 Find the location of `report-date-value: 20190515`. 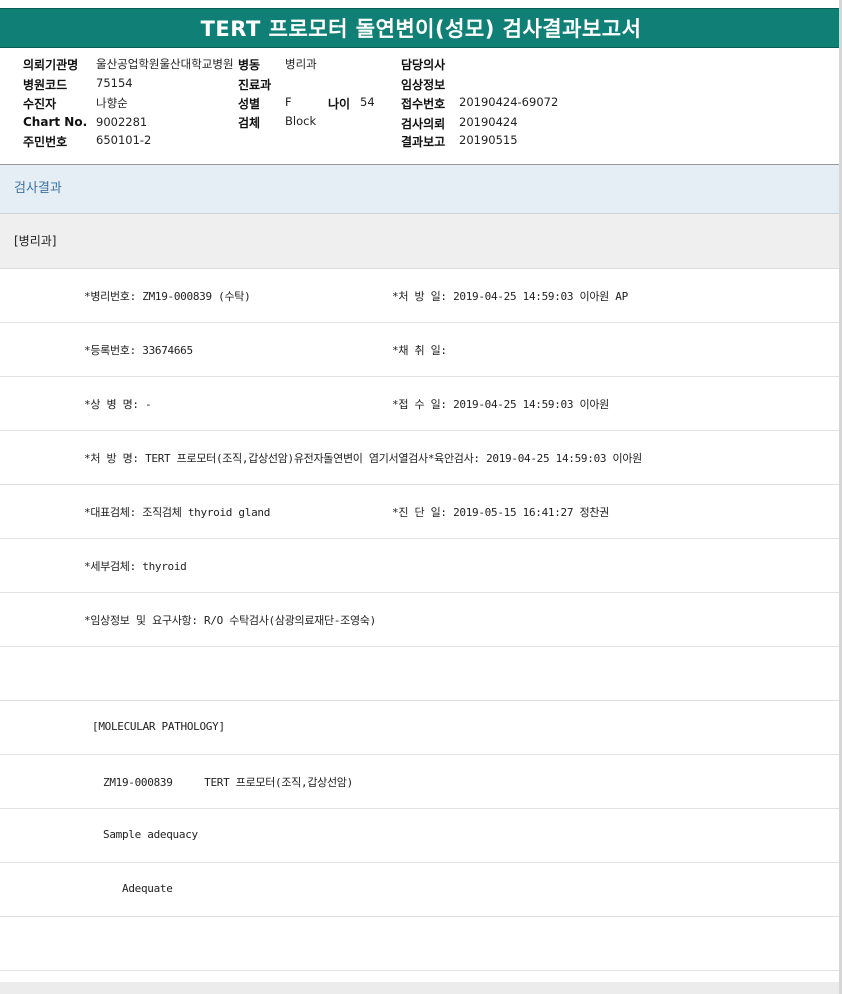

report-date-value: 20190515 is located at coordinates (488, 140).